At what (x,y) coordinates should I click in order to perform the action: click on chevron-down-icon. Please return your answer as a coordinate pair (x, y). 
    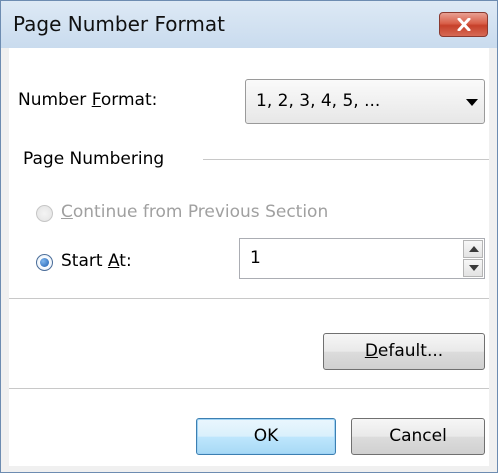
    Looking at the image, I should click on (472, 102).